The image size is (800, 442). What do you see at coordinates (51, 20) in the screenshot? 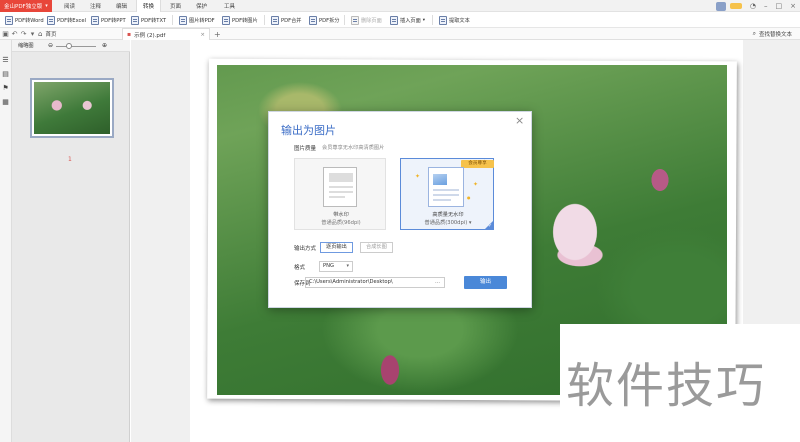
I see `excel-icon` at bounding box center [51, 20].